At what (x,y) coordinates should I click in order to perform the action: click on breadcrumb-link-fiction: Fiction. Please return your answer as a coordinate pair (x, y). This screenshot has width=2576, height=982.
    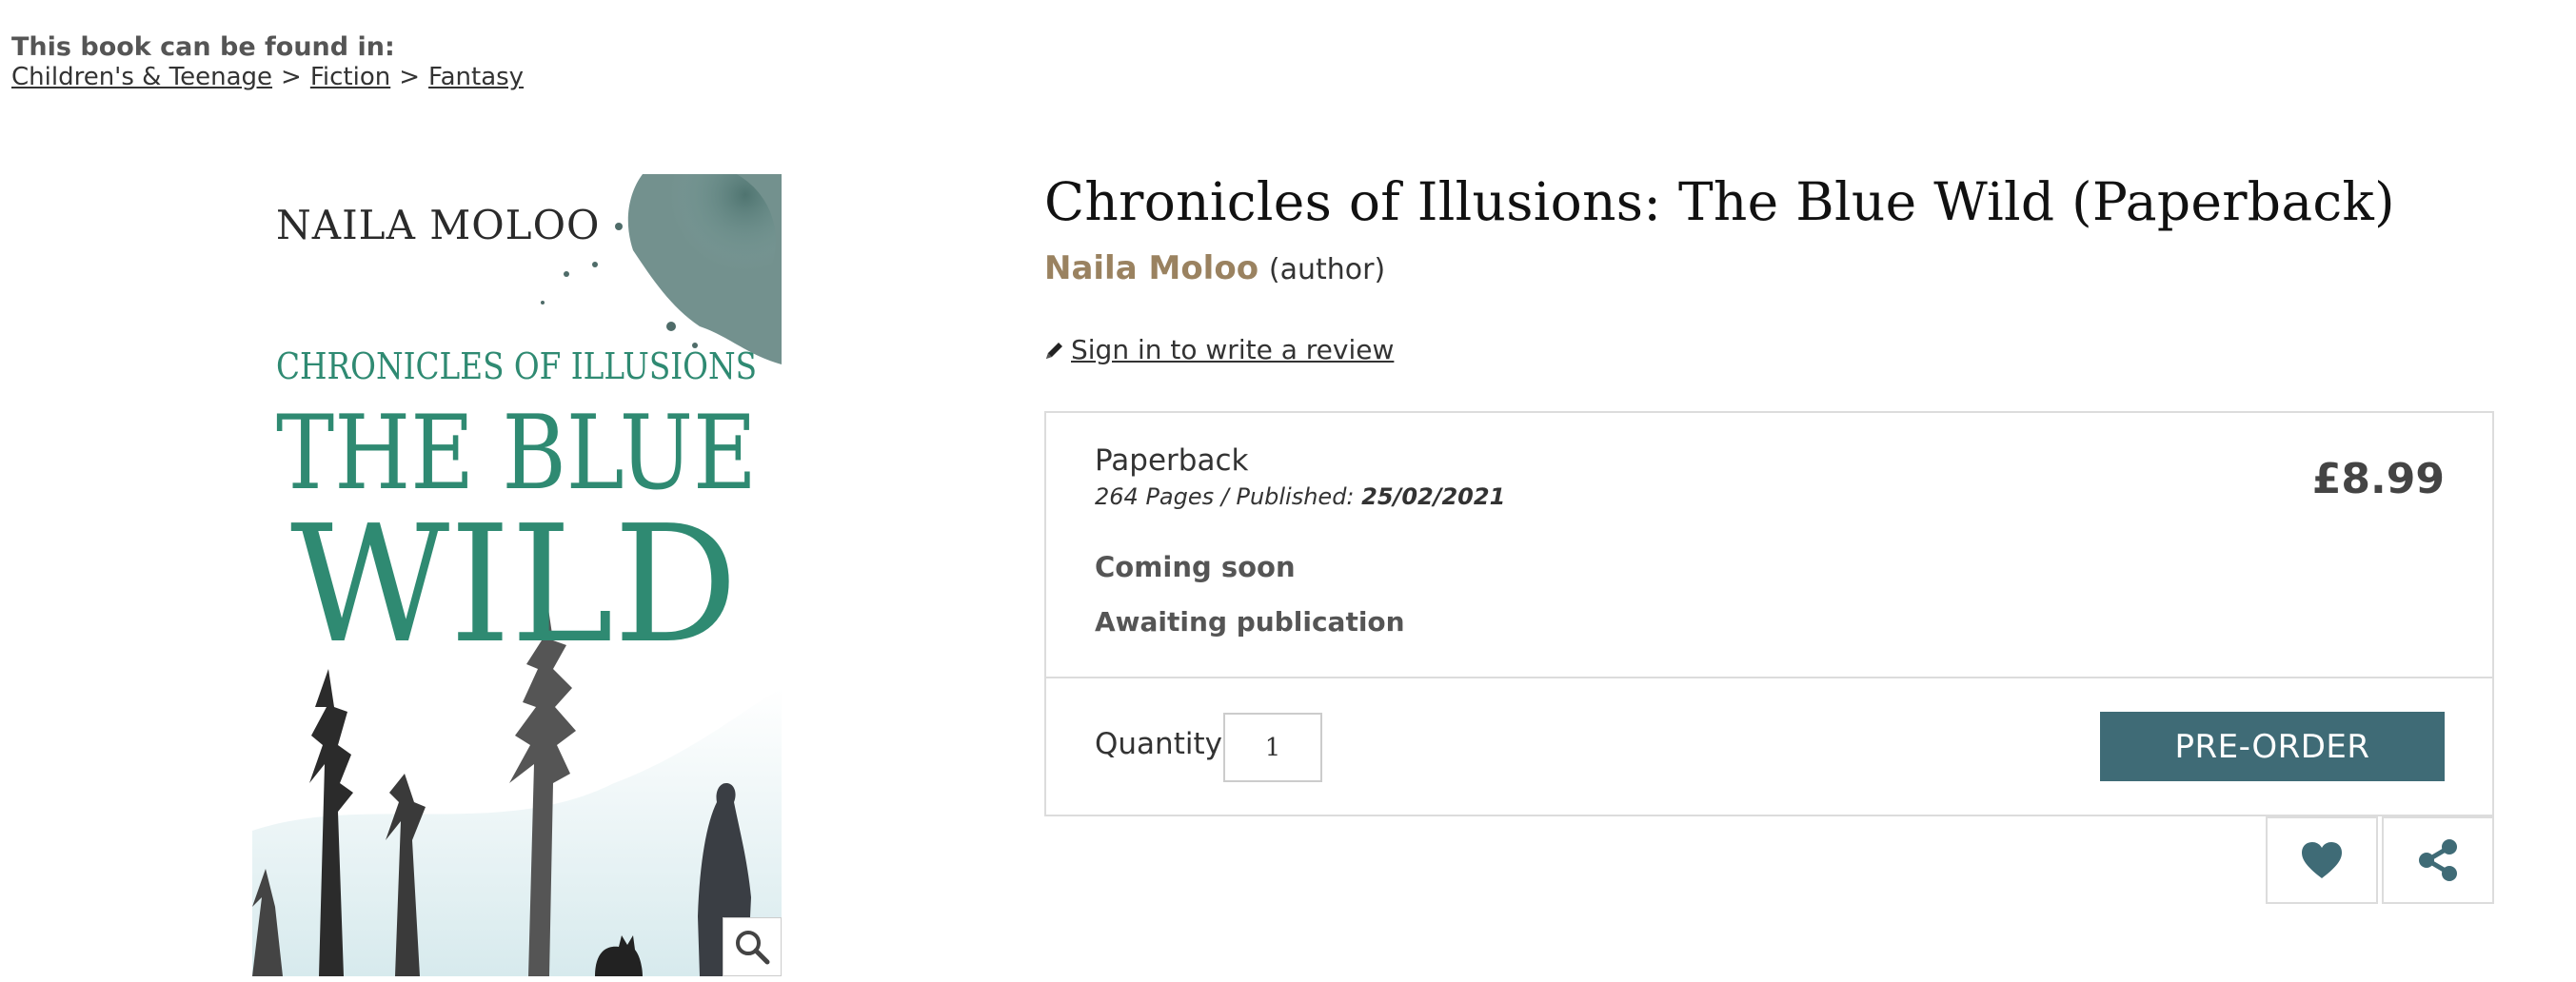
    Looking at the image, I should click on (350, 77).